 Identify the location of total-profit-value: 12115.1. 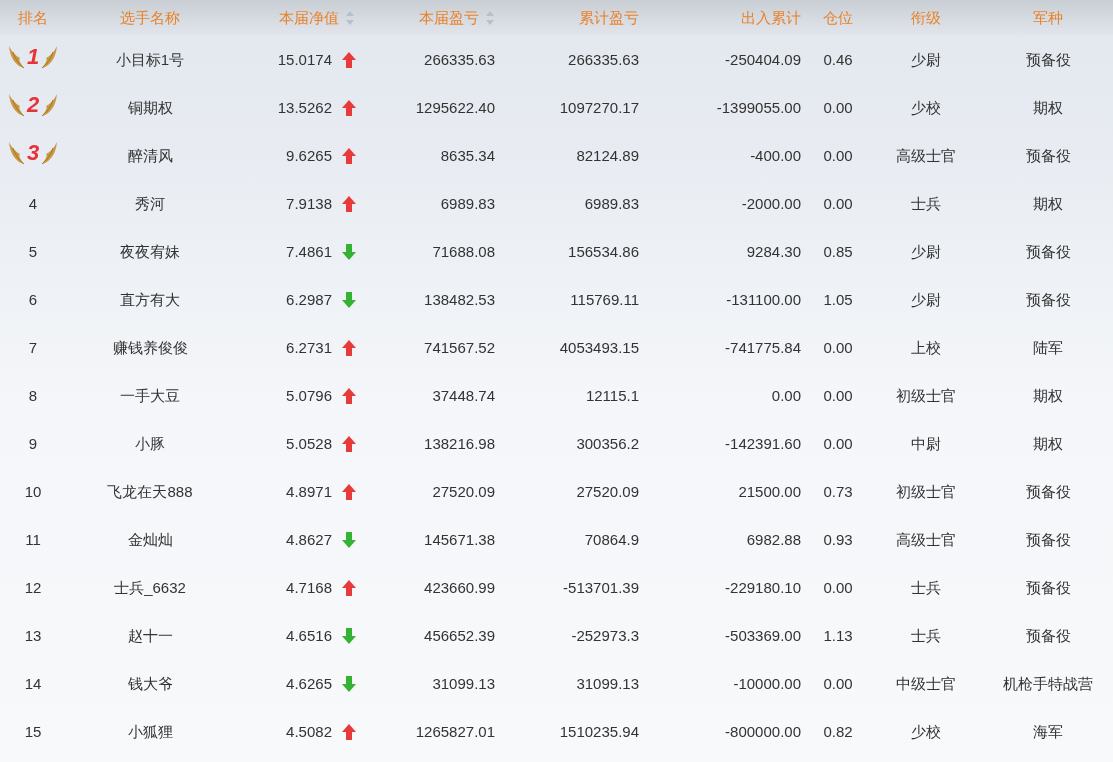
(612, 395).